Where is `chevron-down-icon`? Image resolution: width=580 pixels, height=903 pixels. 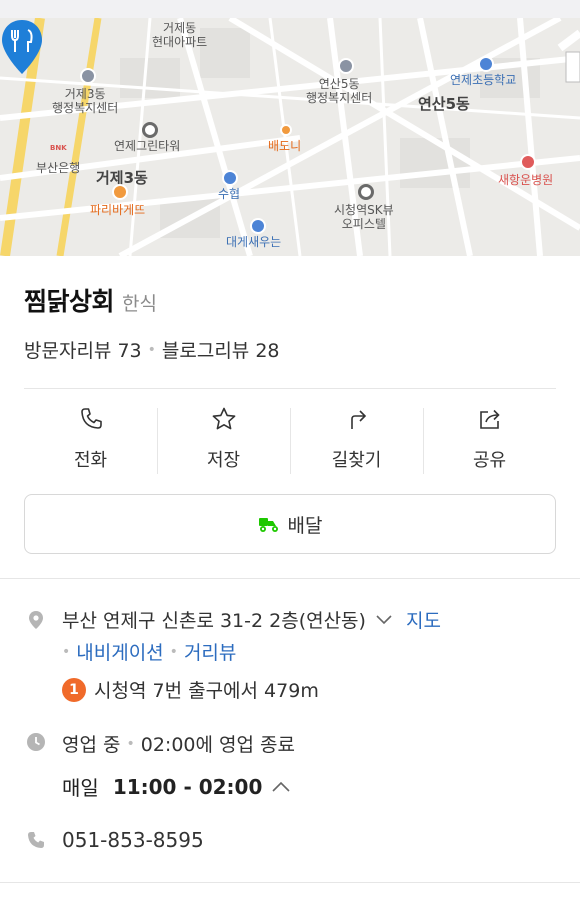 chevron-down-icon is located at coordinates (384, 619).